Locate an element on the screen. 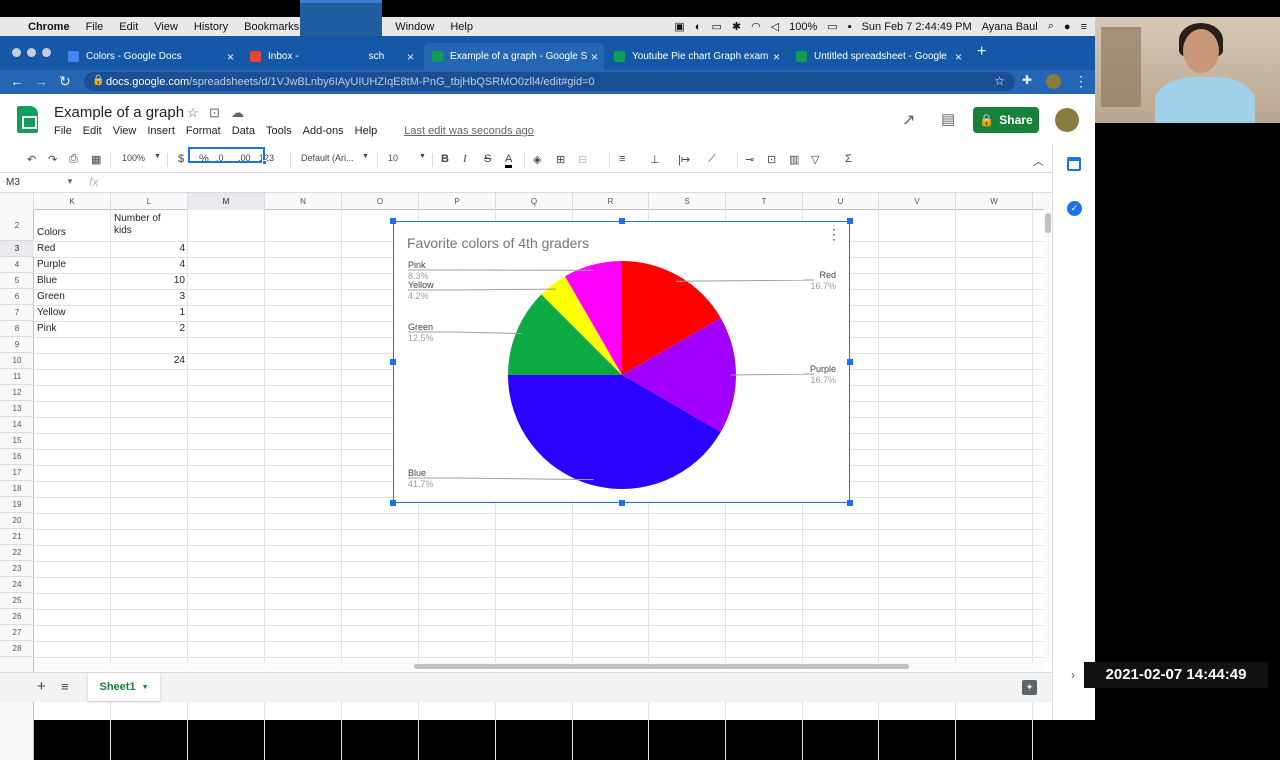 The height and width of the screenshot is (760, 1280). merge-cells-icon: ⊟ is located at coordinates (582, 159).